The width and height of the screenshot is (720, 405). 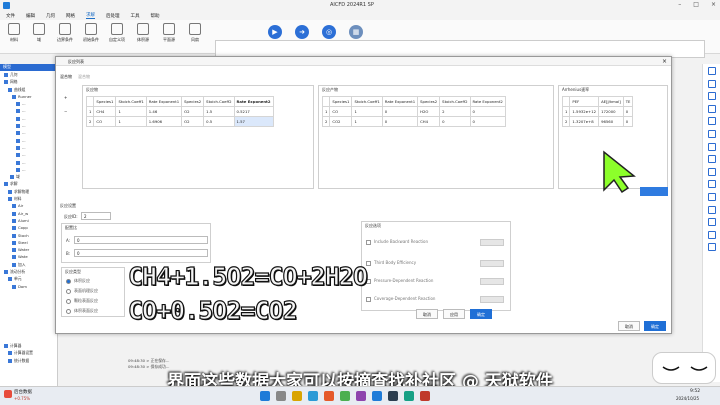 What do you see at coordinates (597, 121) in the screenshot?
I see `table-row: 2 1.3207e+8 96560 0` at bounding box center [597, 121].